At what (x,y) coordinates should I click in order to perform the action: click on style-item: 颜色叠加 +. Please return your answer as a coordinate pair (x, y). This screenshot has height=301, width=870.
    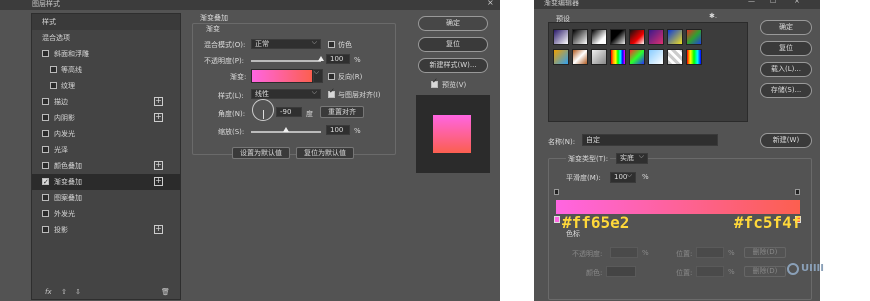
    Looking at the image, I should click on (106, 166).